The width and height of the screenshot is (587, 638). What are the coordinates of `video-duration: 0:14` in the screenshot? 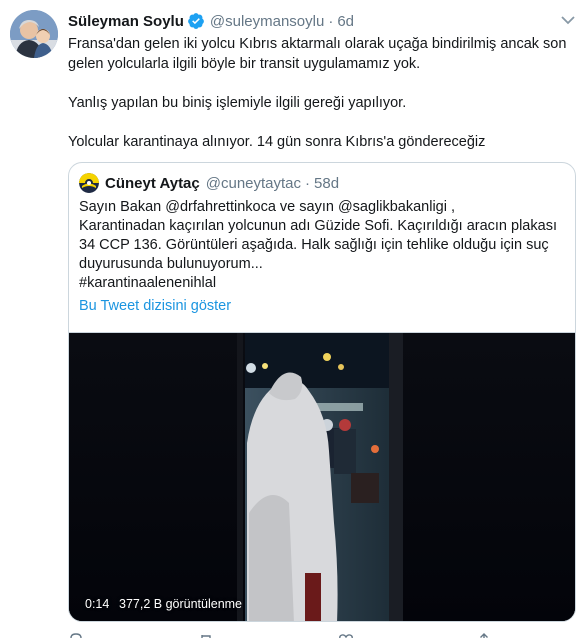 It's located at (97, 604).